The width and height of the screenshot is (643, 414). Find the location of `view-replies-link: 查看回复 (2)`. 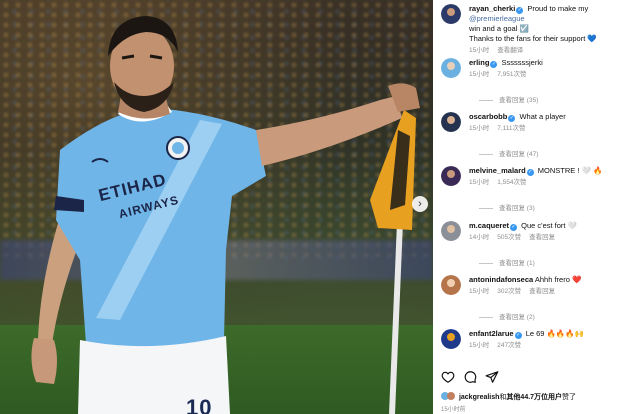

view-replies-link: 查看回复 (2) is located at coordinates (517, 316).